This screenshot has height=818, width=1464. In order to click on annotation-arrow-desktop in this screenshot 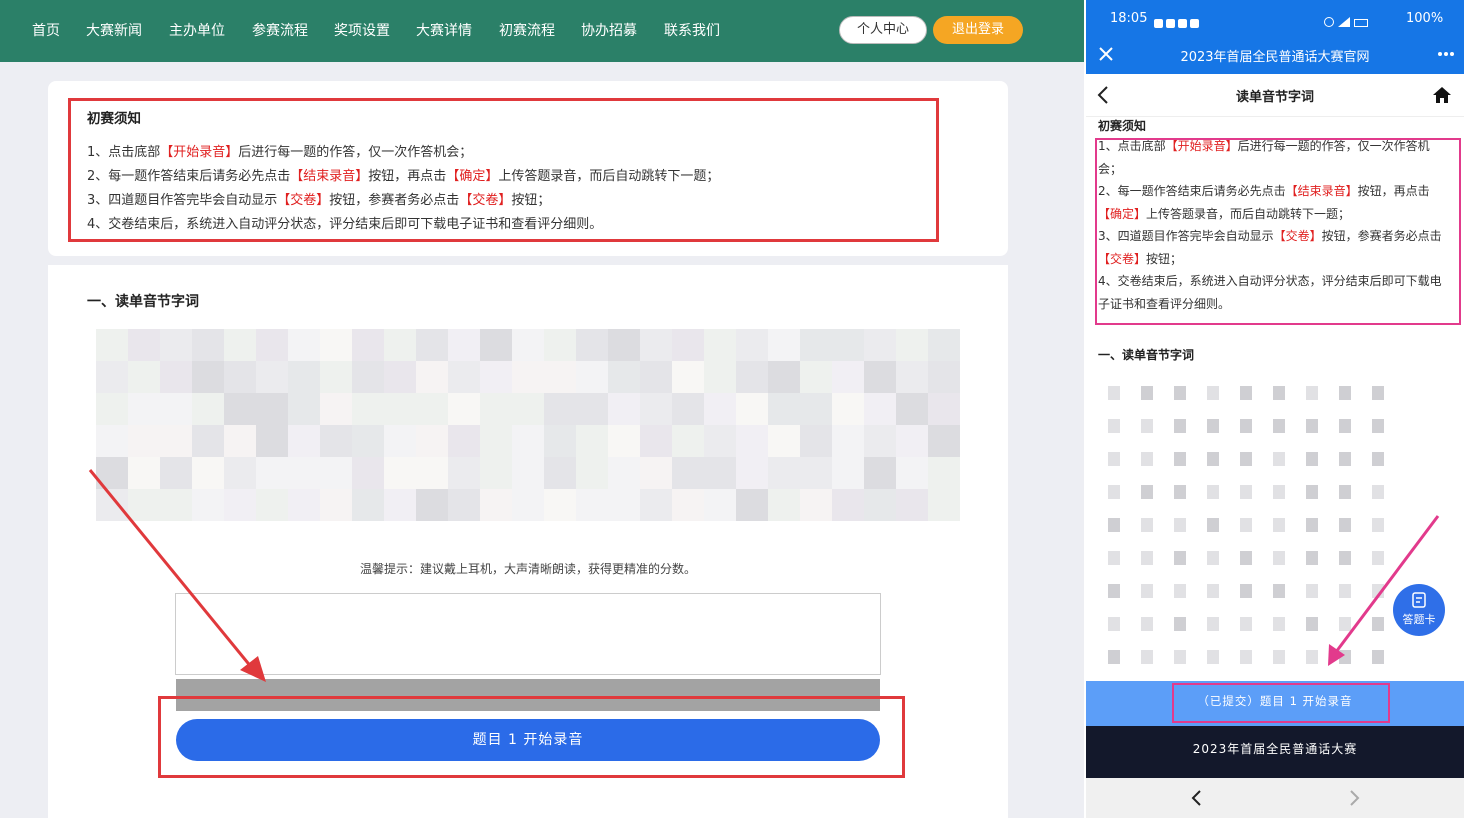, I will do `click(177, 575)`.